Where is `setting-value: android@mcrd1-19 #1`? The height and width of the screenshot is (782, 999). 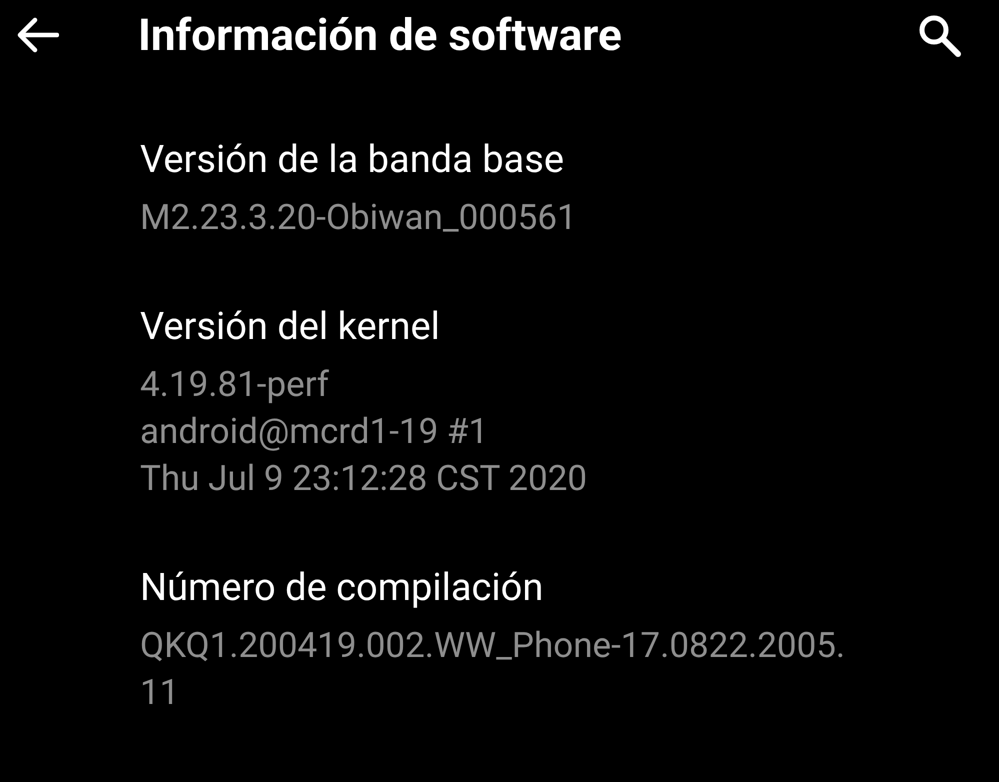
setting-value: android@mcrd1-19 #1 is located at coordinates (315, 432).